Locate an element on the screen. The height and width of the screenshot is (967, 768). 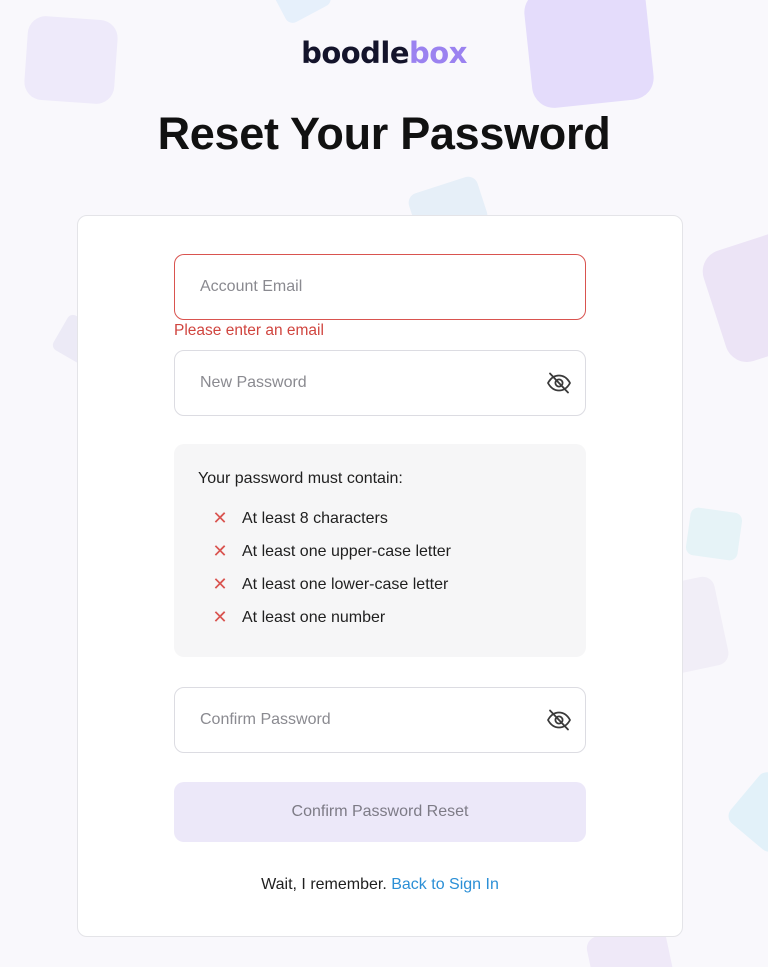
requirement-label: At least one lower-case letter is located at coordinates (345, 584).